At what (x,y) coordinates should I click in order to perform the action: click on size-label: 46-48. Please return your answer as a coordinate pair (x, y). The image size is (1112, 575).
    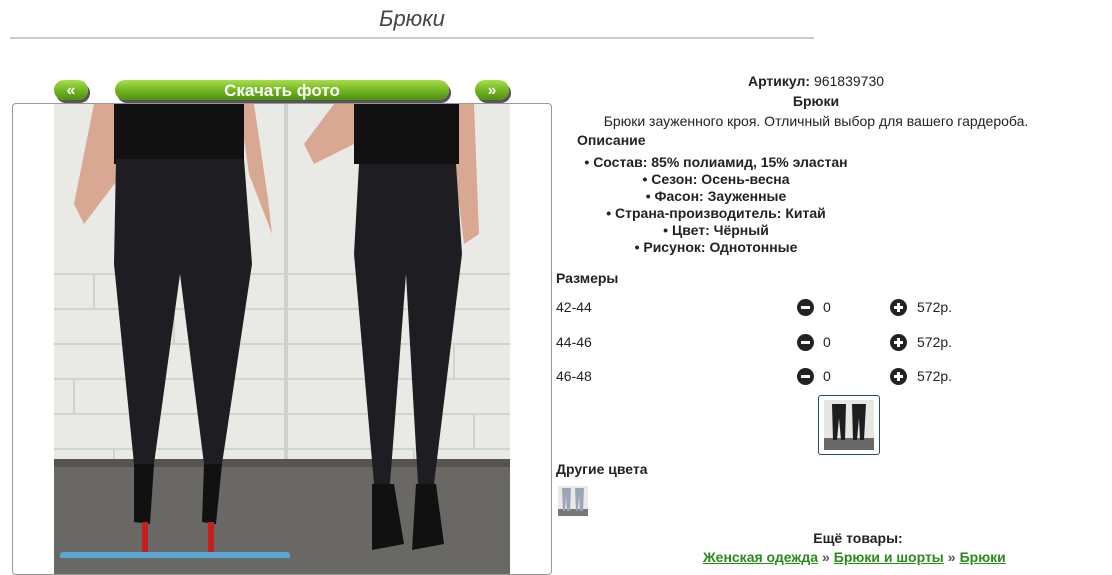
    Looking at the image, I should click on (574, 376).